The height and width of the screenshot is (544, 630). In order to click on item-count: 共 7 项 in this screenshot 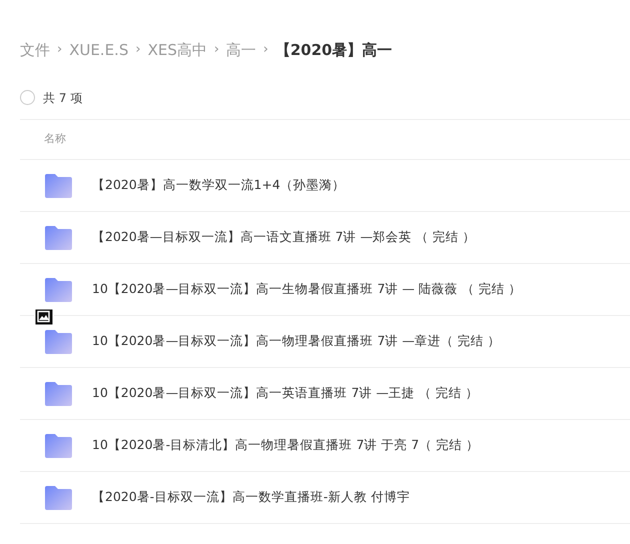, I will do `click(62, 98)`.